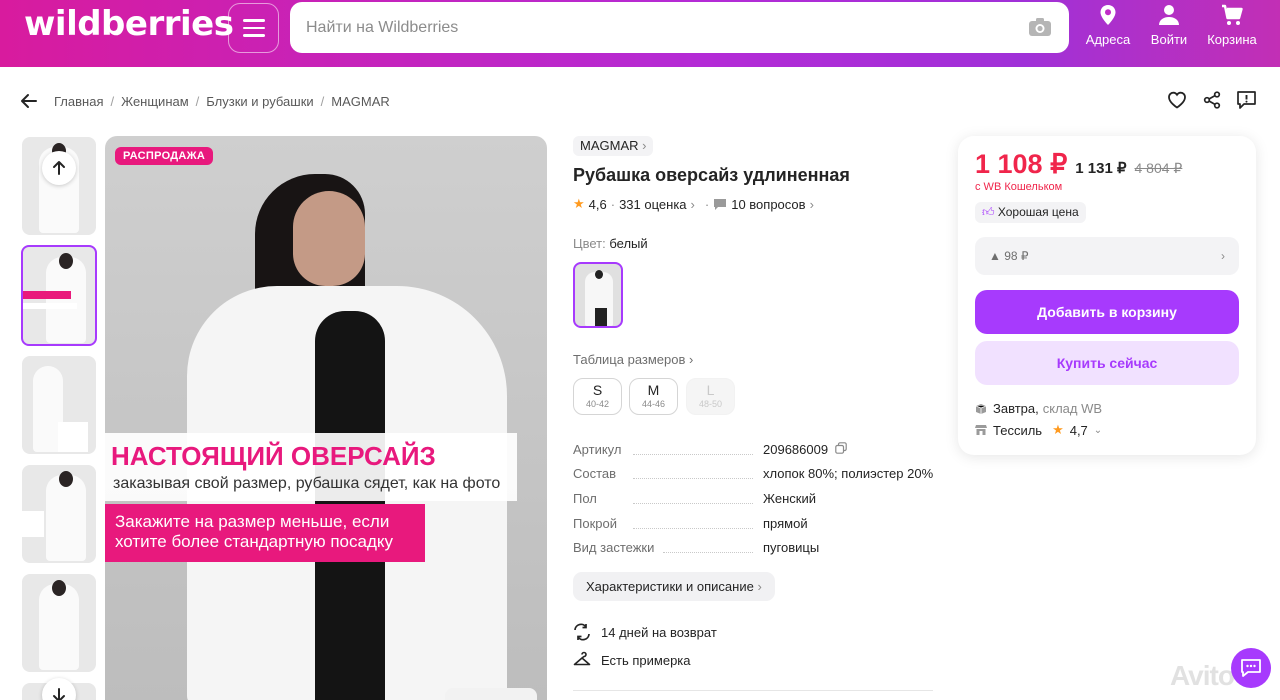  Describe the element at coordinates (981, 430) in the screenshot. I see `shop-icon` at that location.